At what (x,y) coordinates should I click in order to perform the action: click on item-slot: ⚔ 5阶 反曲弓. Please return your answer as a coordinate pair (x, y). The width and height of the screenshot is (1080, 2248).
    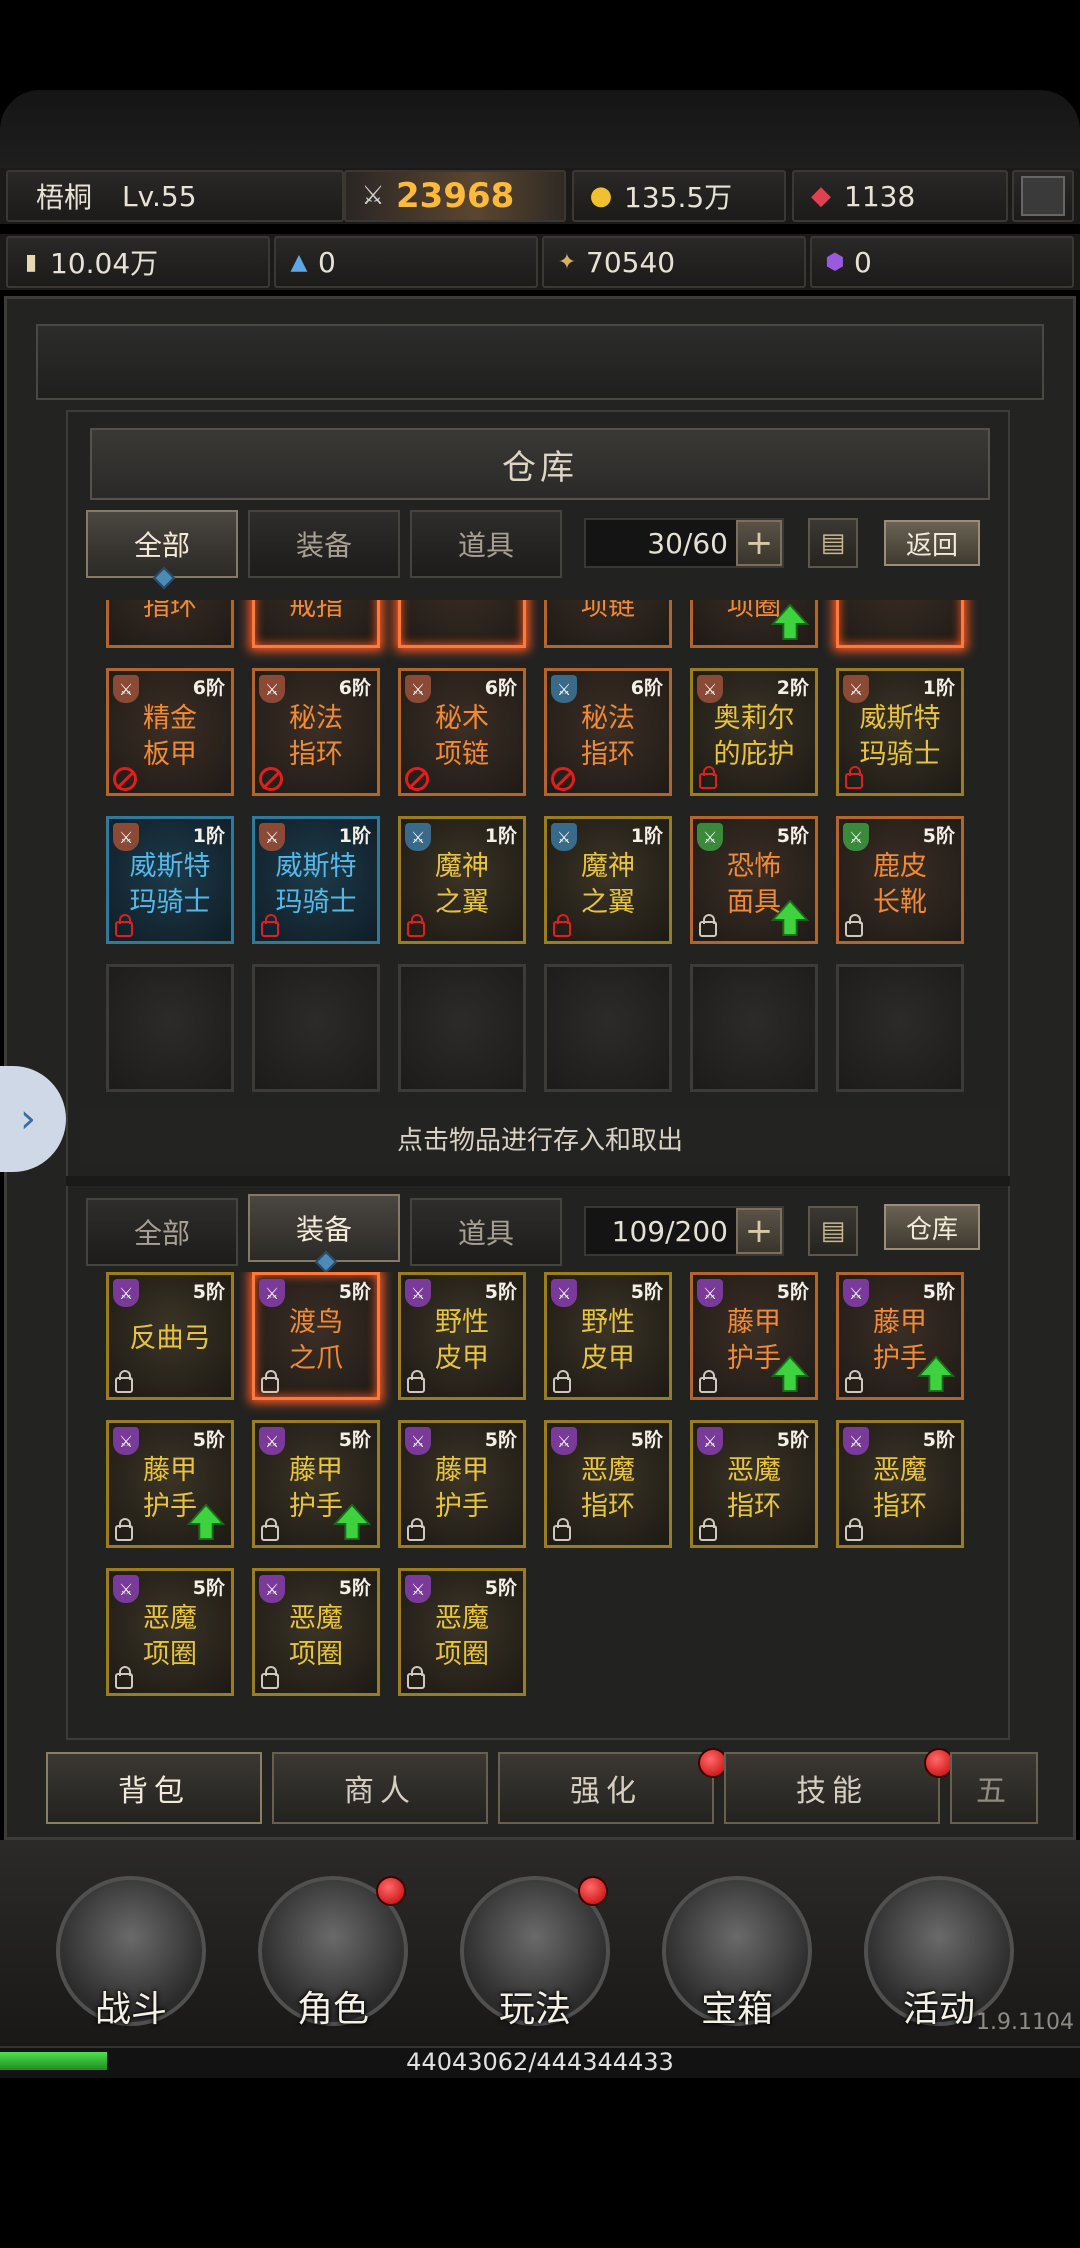
    Looking at the image, I should click on (170, 1336).